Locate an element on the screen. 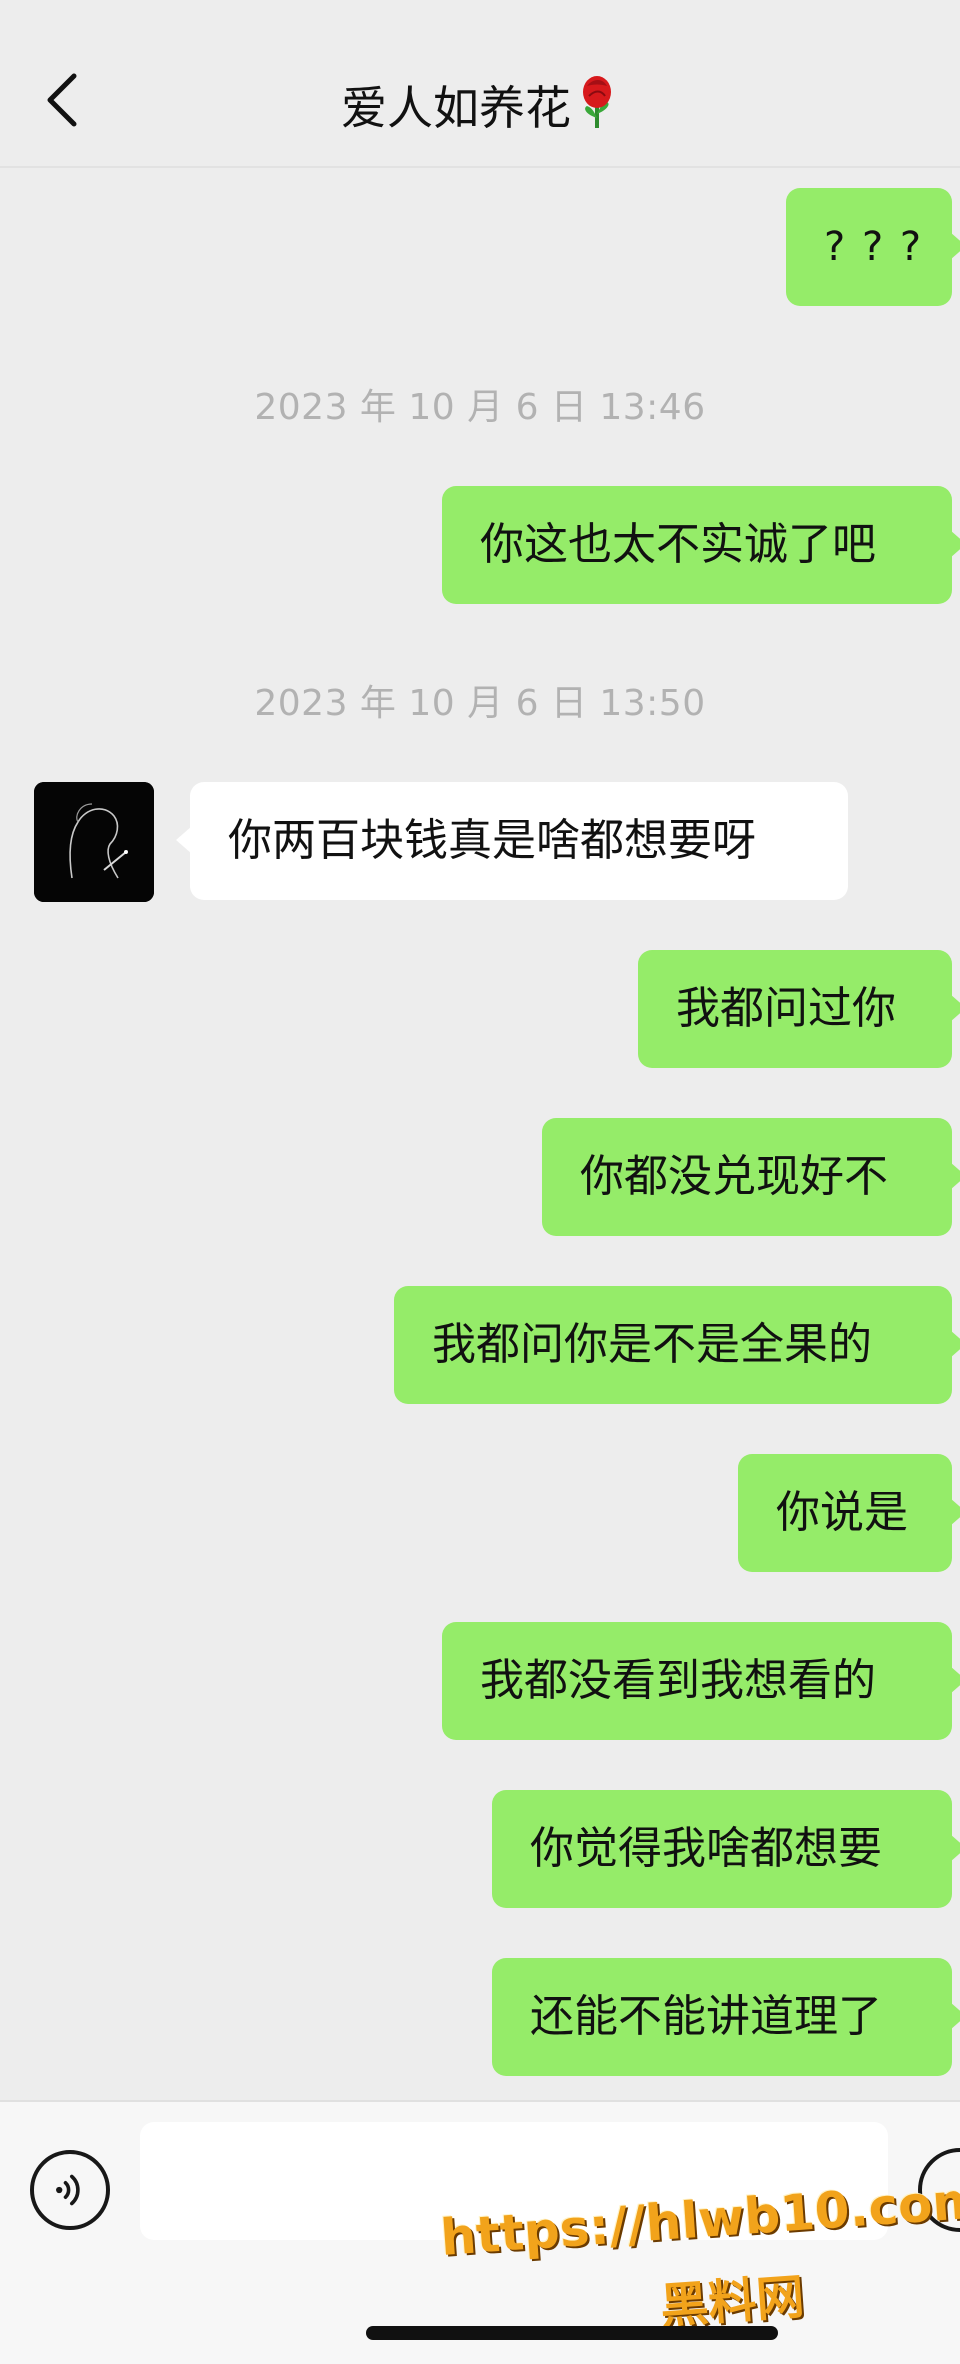 This screenshot has height=2364, width=960. home-indicator is located at coordinates (572, 2333).